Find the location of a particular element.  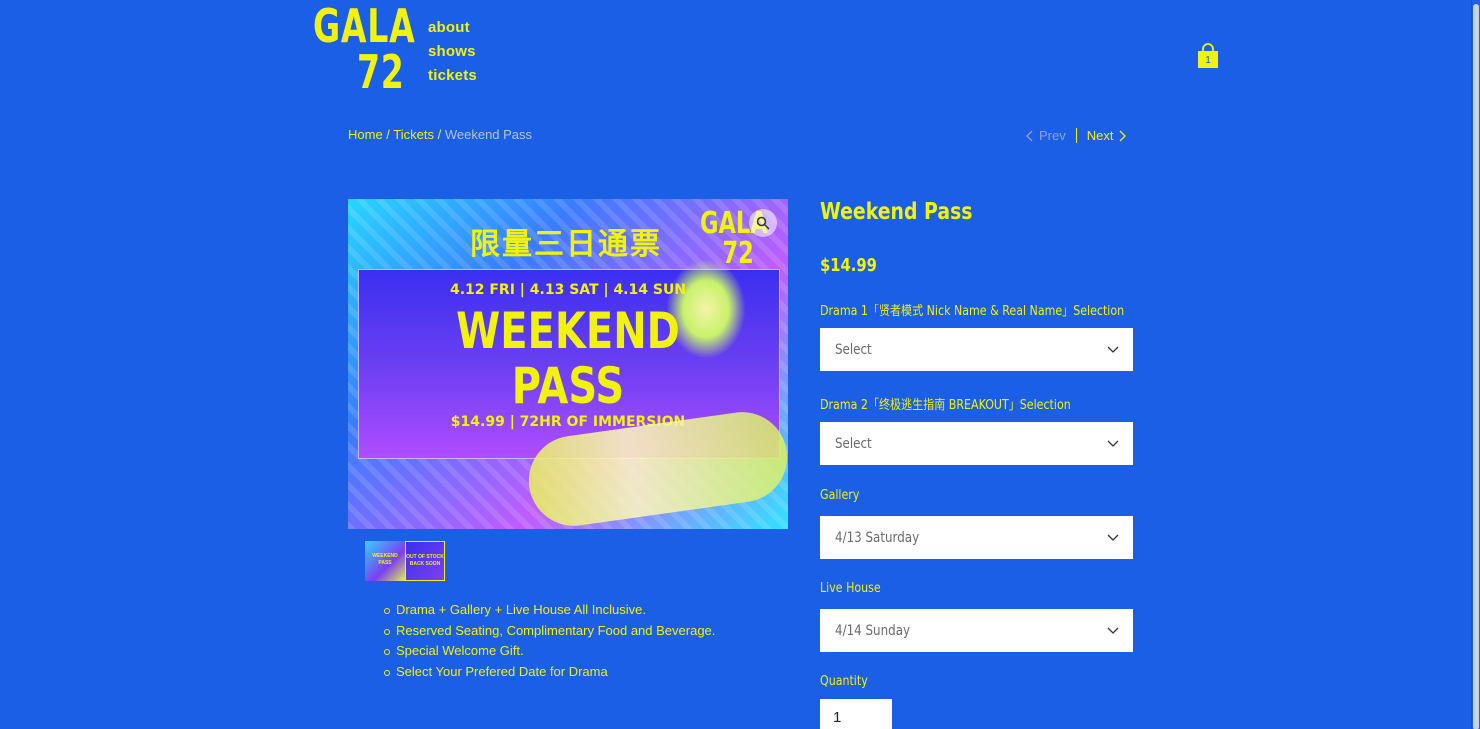

select-value: 4/14 Sunday is located at coordinates (873, 630).